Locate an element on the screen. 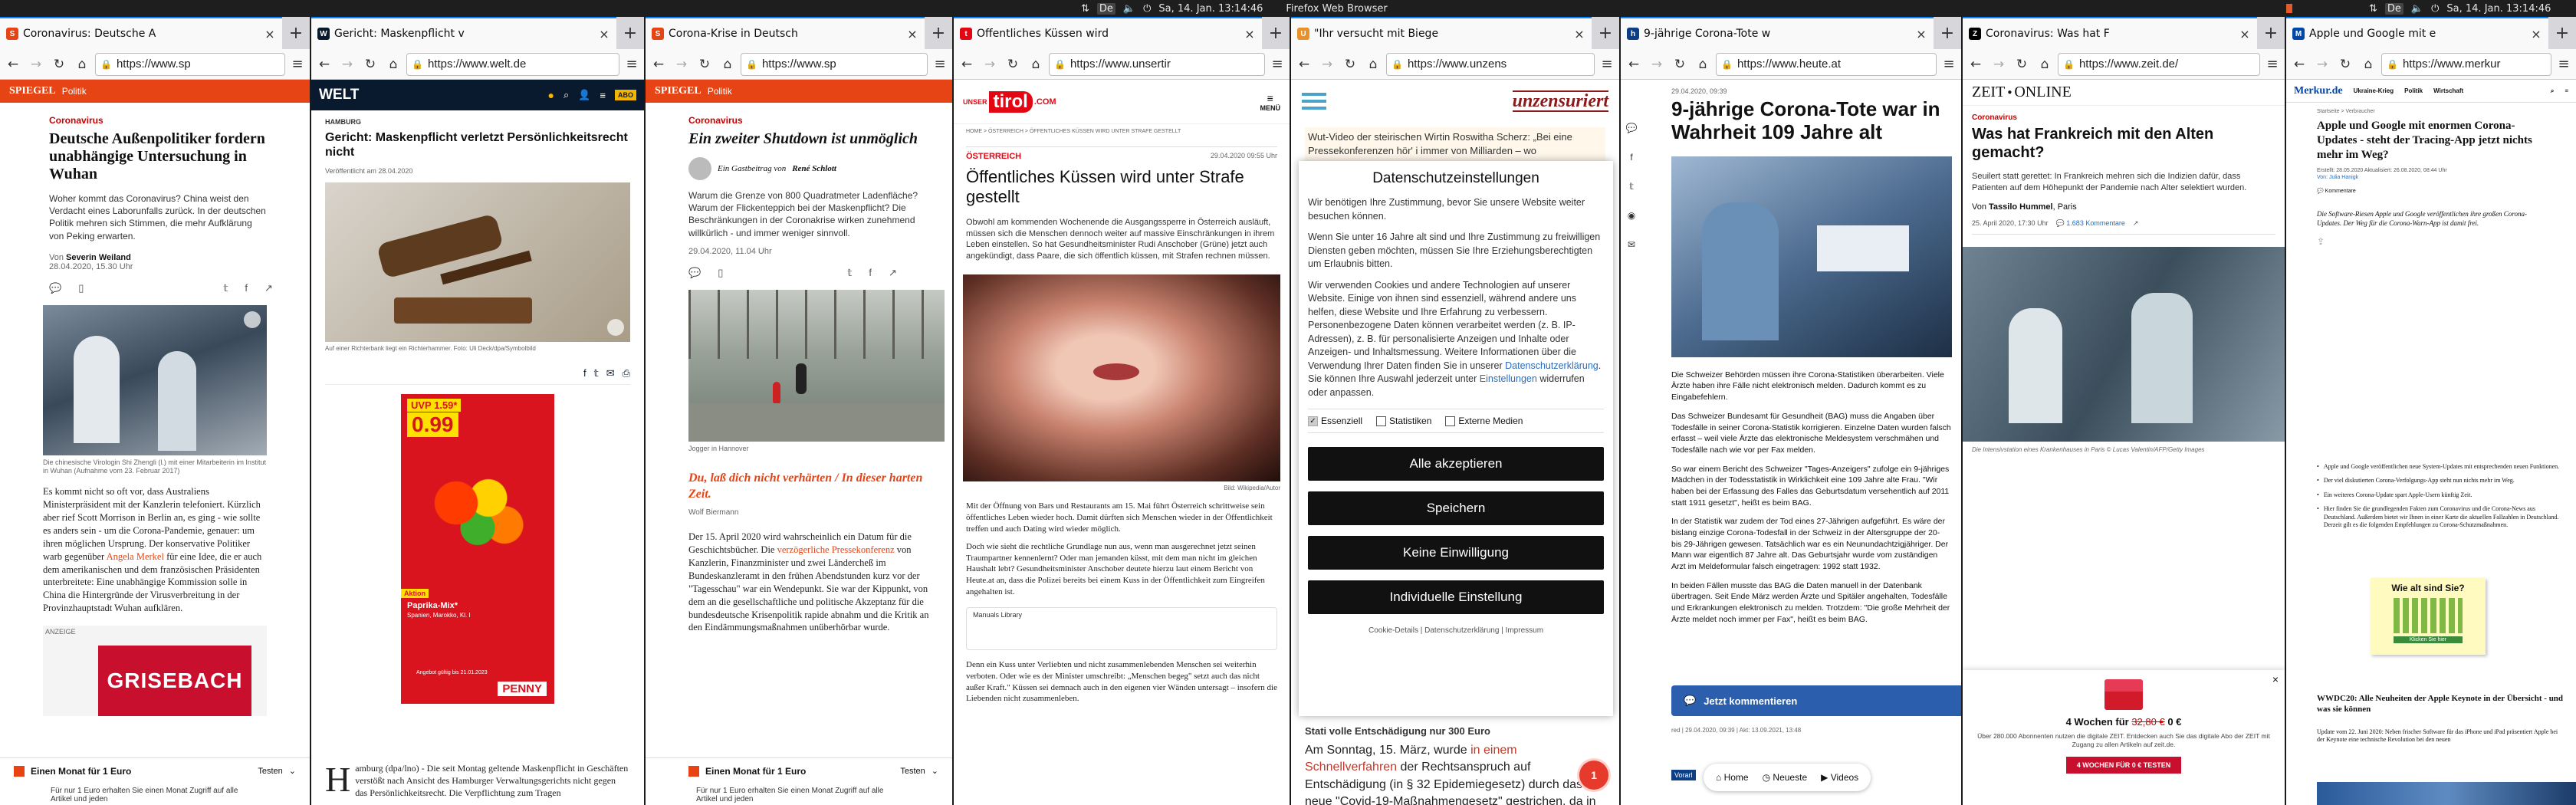 The height and width of the screenshot is (805, 2576). settings-link: Einstellungen is located at coordinates (1509, 379).